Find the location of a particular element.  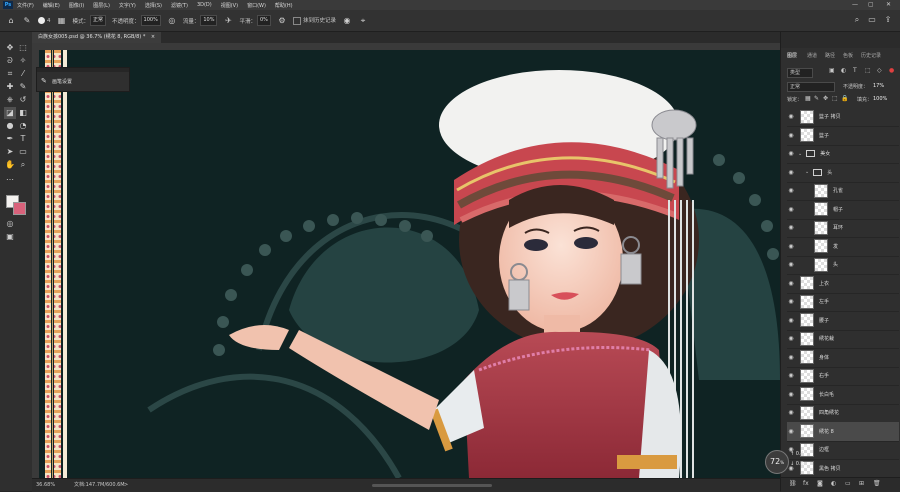

layer-style-icon: fx is located at coordinates (806, 483).